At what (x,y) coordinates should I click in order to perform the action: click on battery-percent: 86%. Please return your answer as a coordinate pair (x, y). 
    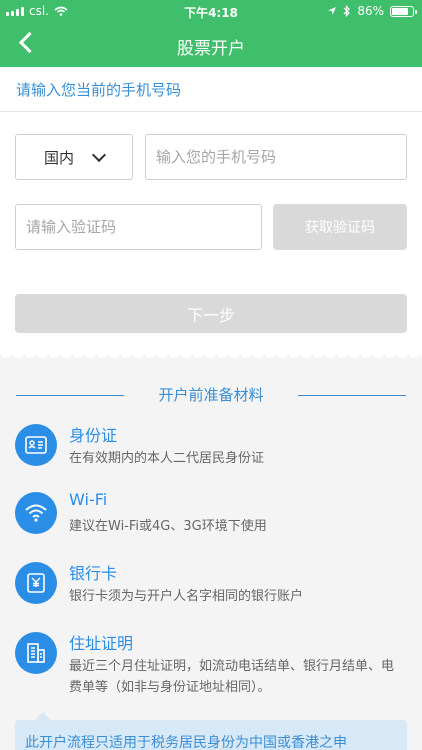
    Looking at the image, I should click on (370, 11).